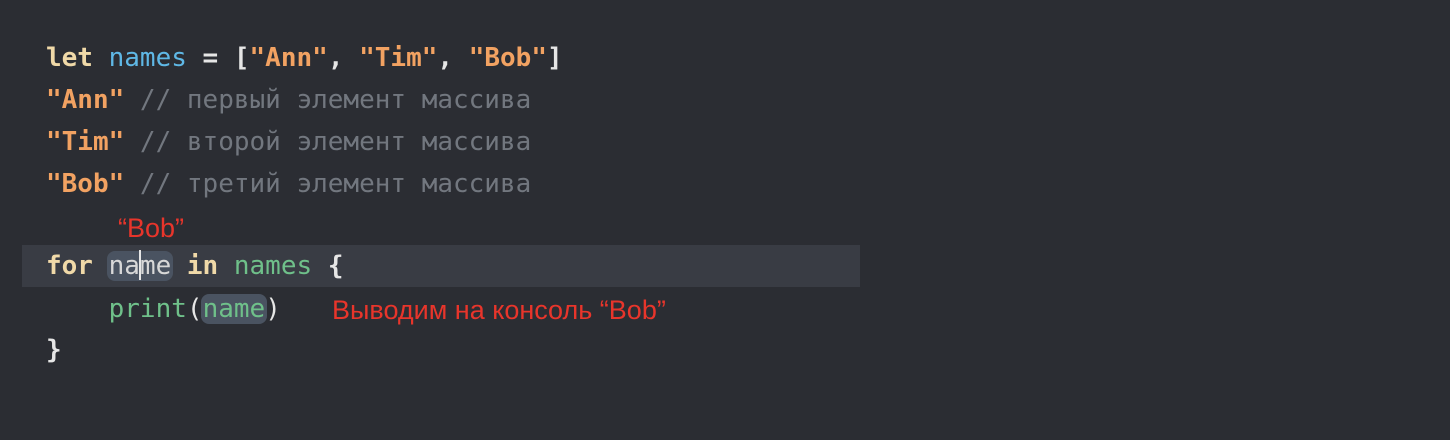  Describe the element at coordinates (234, 309) in the screenshot. I see `argument-name: name` at that location.